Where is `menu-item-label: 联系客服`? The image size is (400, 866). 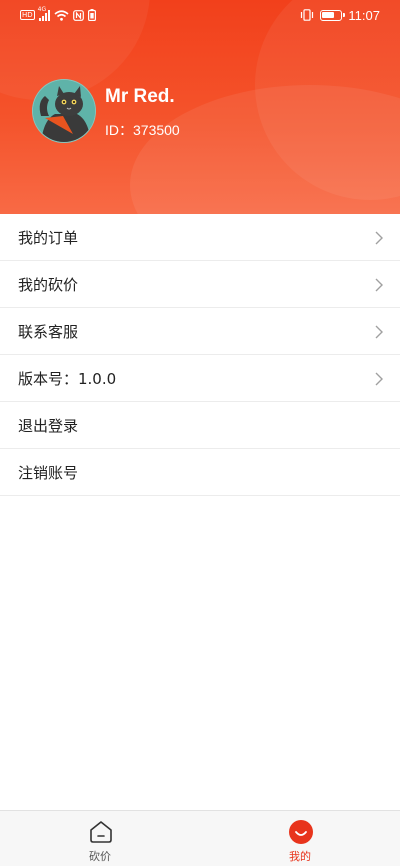
menu-item-label: 联系客服 is located at coordinates (48, 331).